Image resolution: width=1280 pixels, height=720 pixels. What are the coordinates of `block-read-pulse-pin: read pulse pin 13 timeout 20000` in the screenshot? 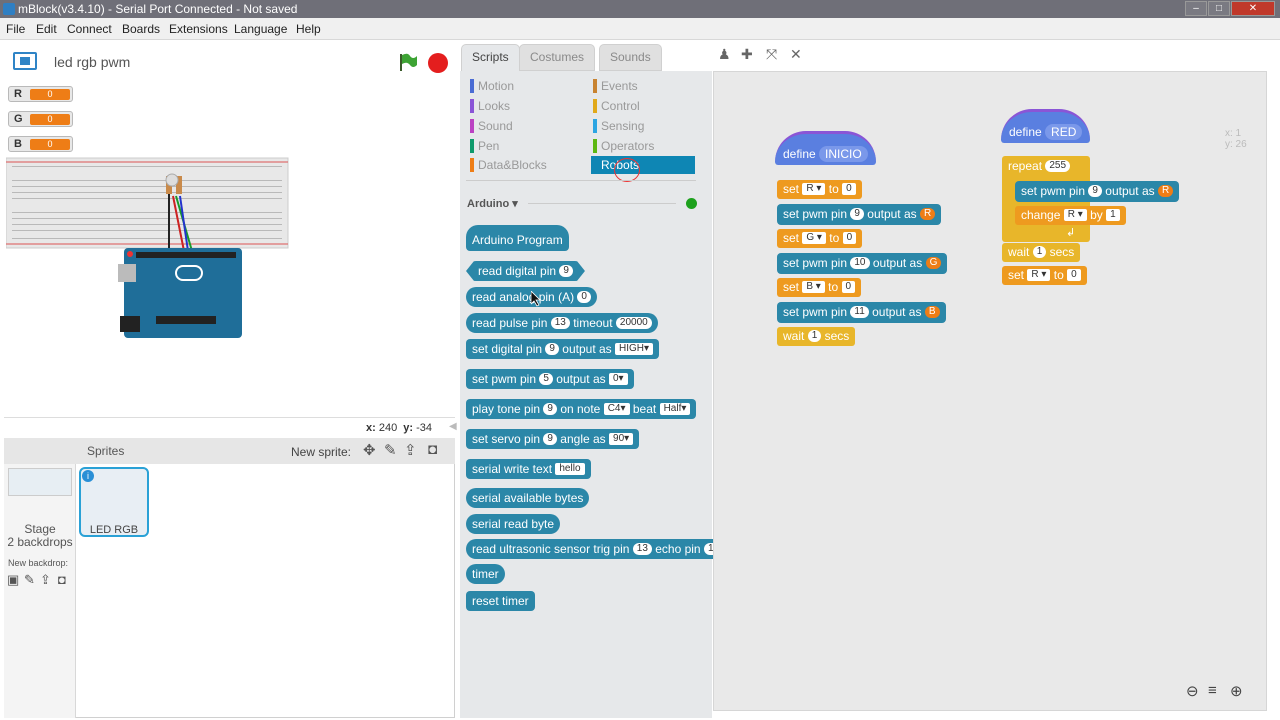 It's located at (562, 323).